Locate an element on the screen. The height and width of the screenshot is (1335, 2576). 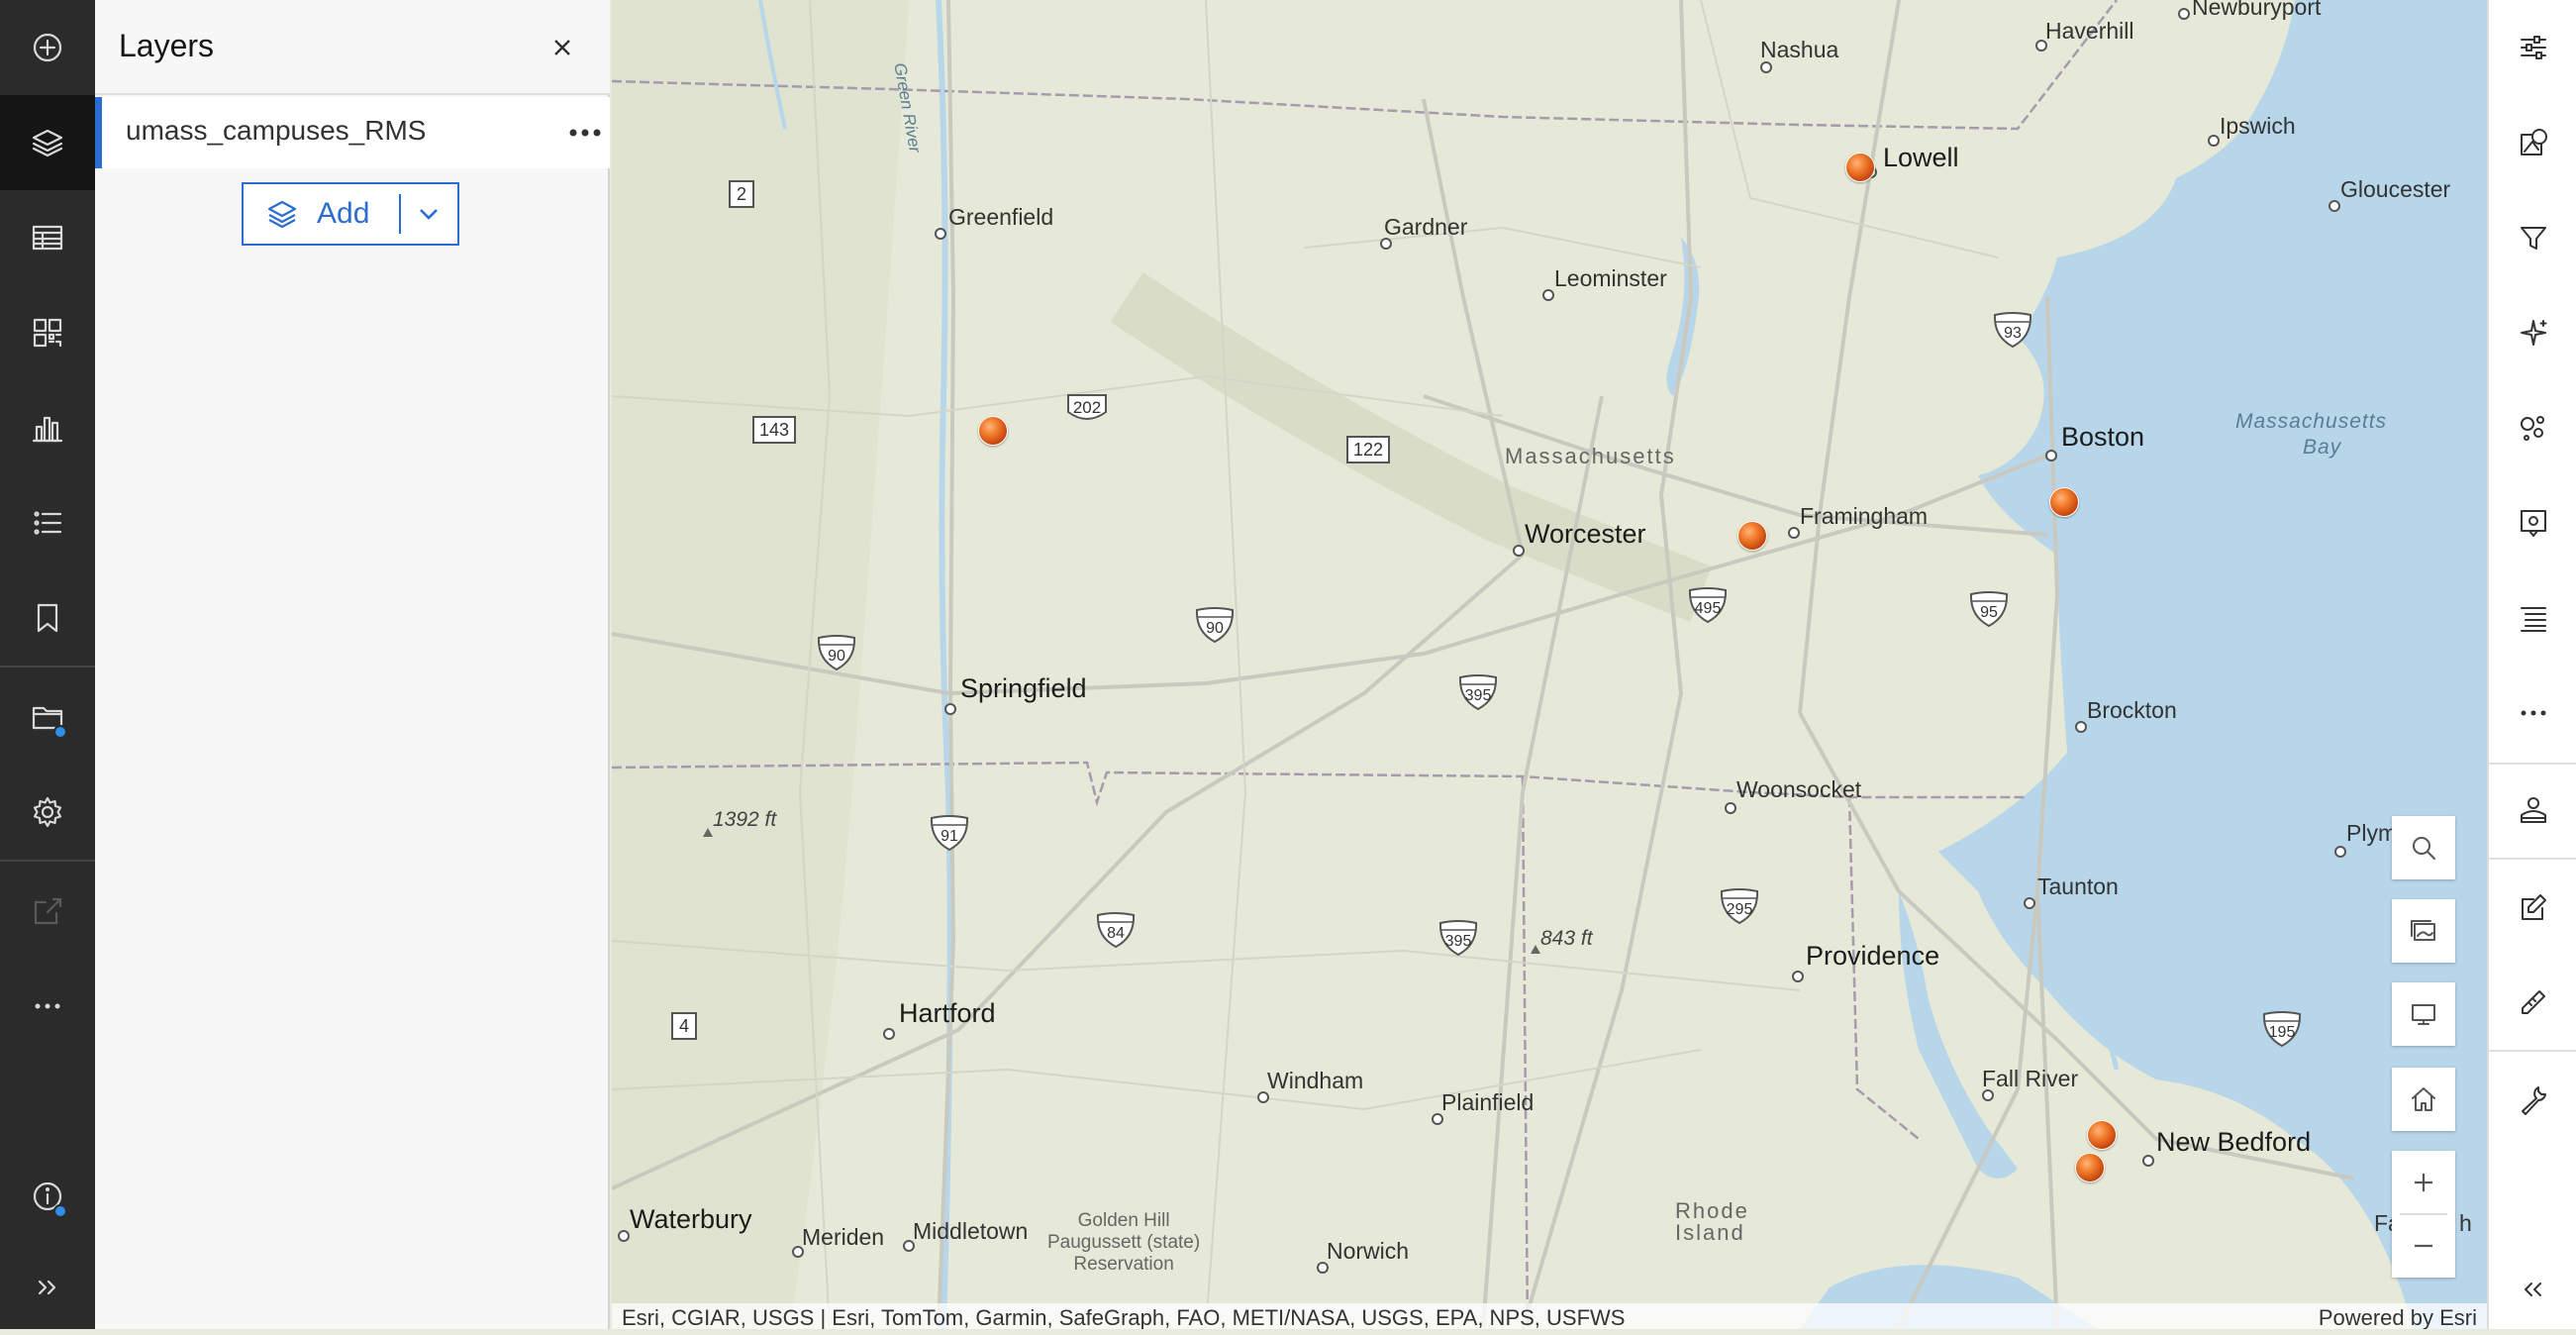
campus-point-amherst is located at coordinates (993, 431).